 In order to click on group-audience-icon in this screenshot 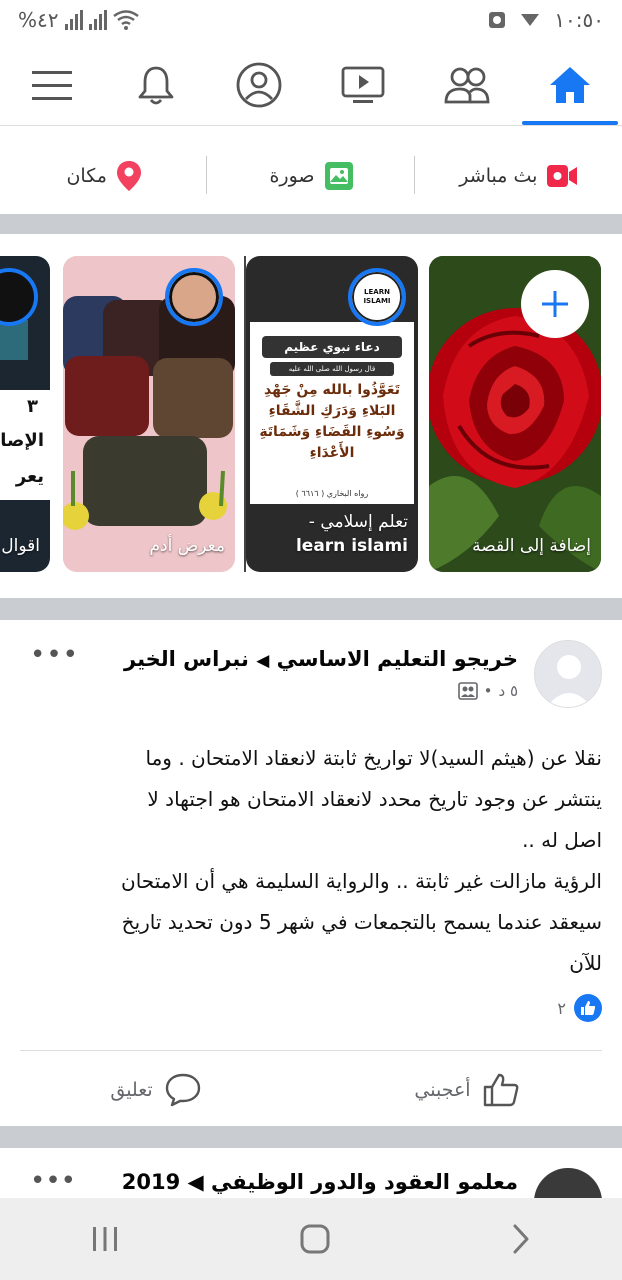, I will do `click(467, 691)`.